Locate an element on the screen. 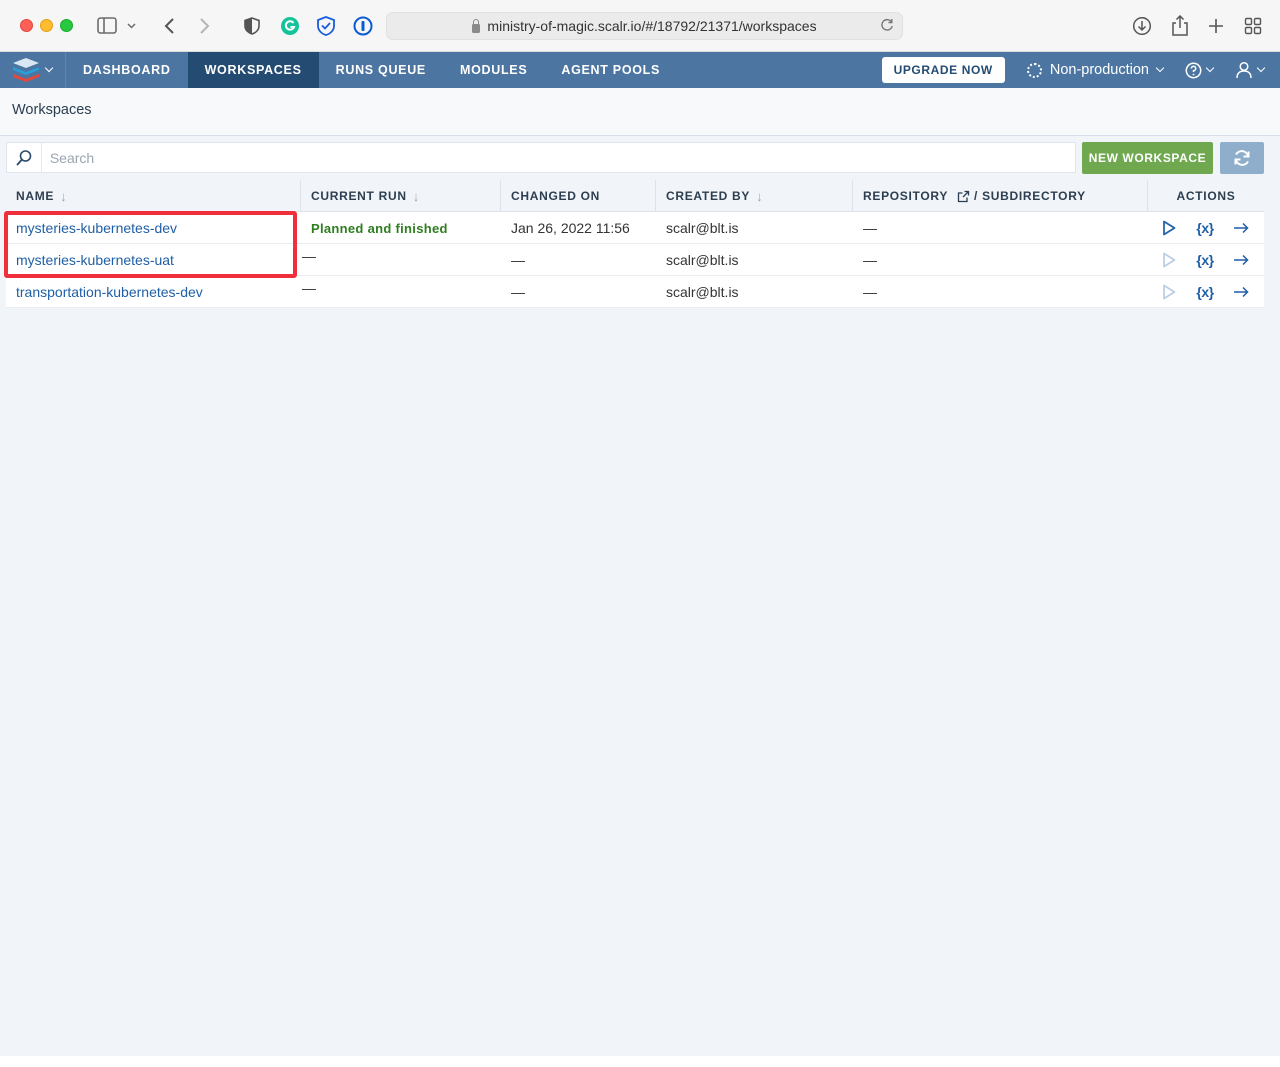 The height and width of the screenshot is (1067, 1280). column-repository-header: REPOSITORY / SUBDIRECTORY is located at coordinates (999, 196).